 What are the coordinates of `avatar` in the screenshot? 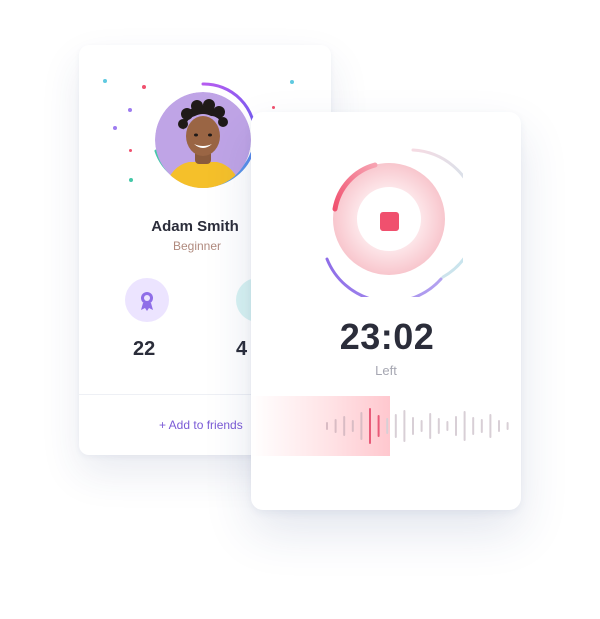 It's located at (203, 140).